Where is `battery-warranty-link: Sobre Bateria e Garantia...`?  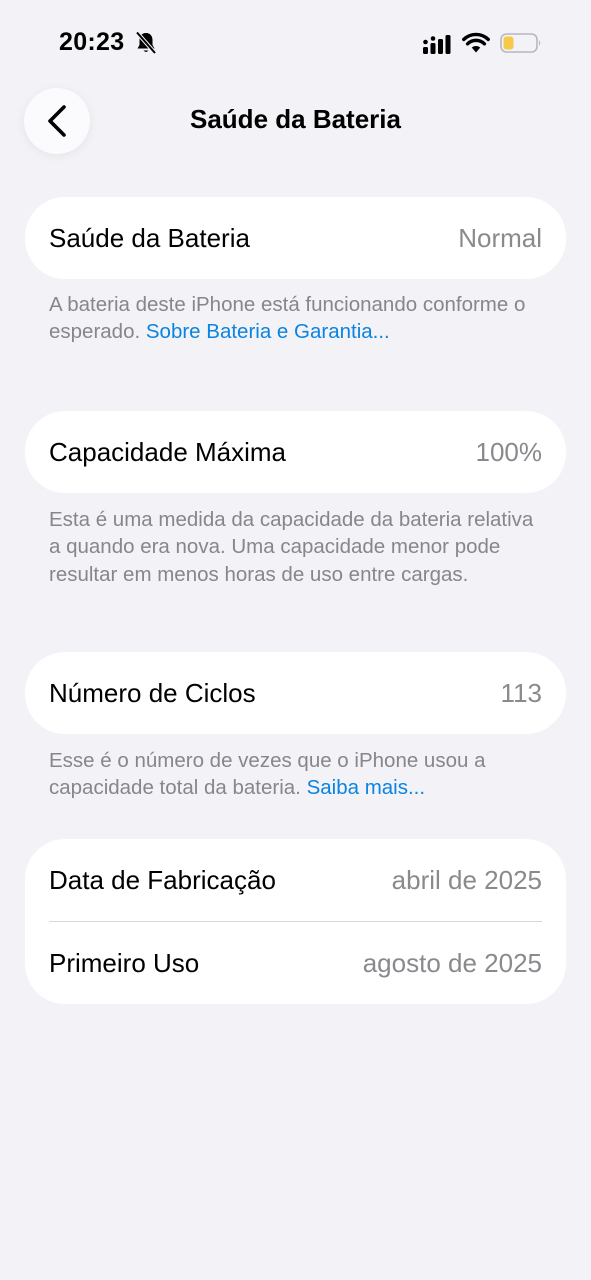 battery-warranty-link: Sobre Bateria e Garantia... is located at coordinates (268, 331).